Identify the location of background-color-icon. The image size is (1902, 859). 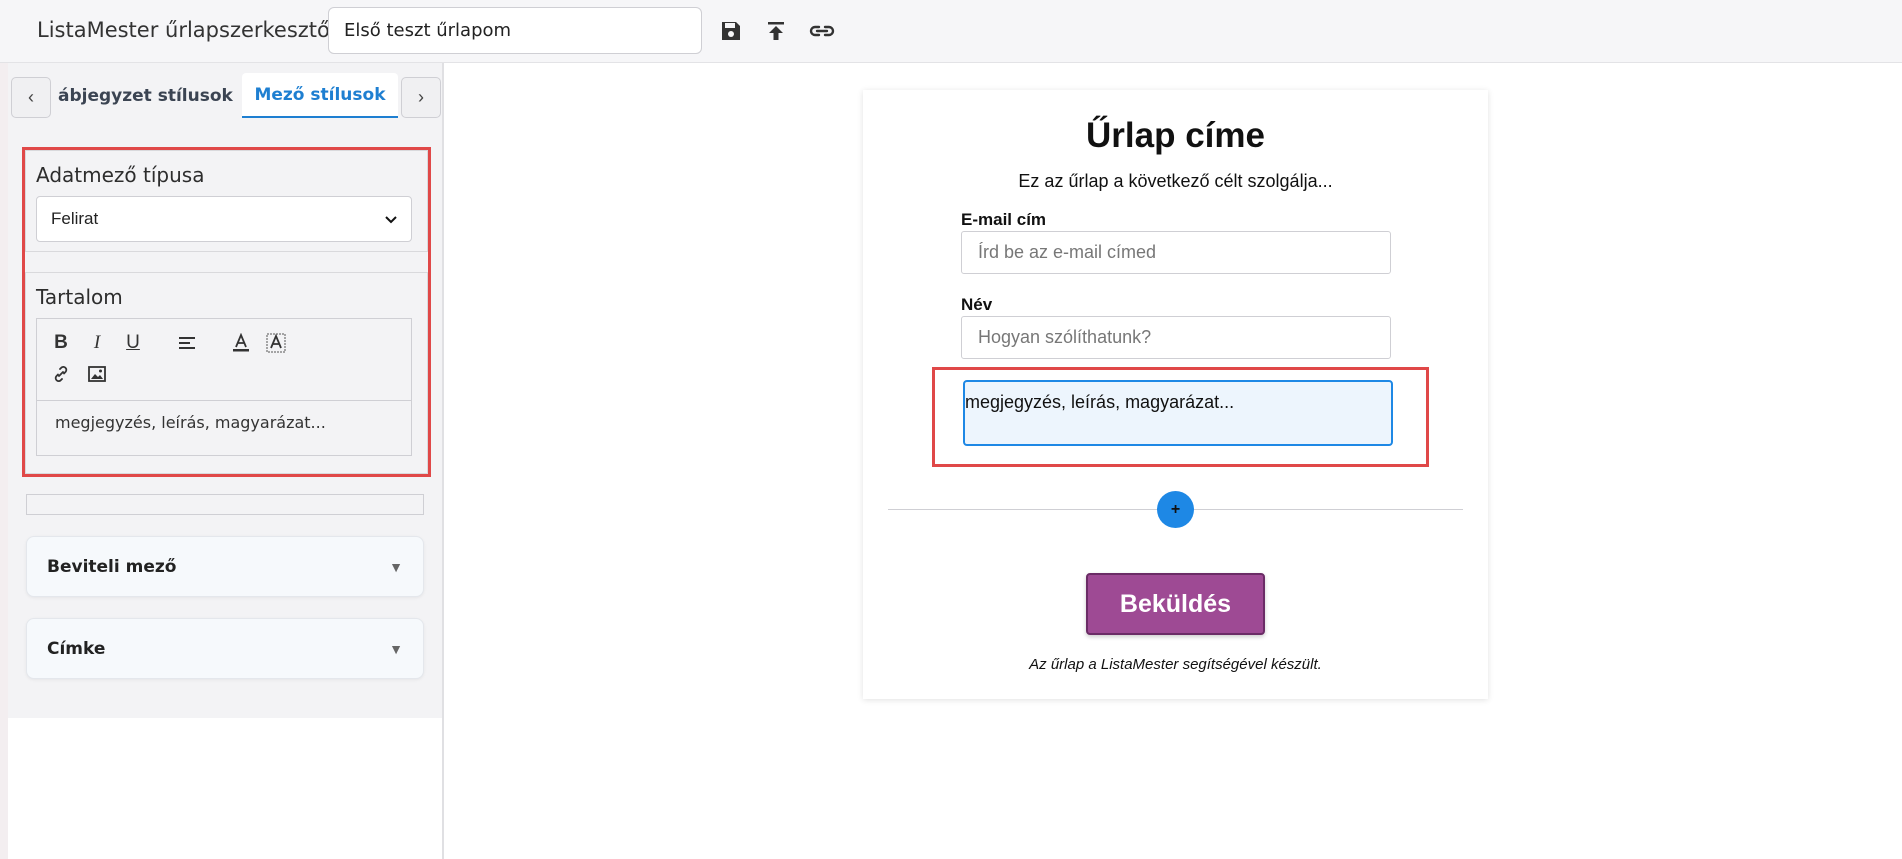
(276, 343).